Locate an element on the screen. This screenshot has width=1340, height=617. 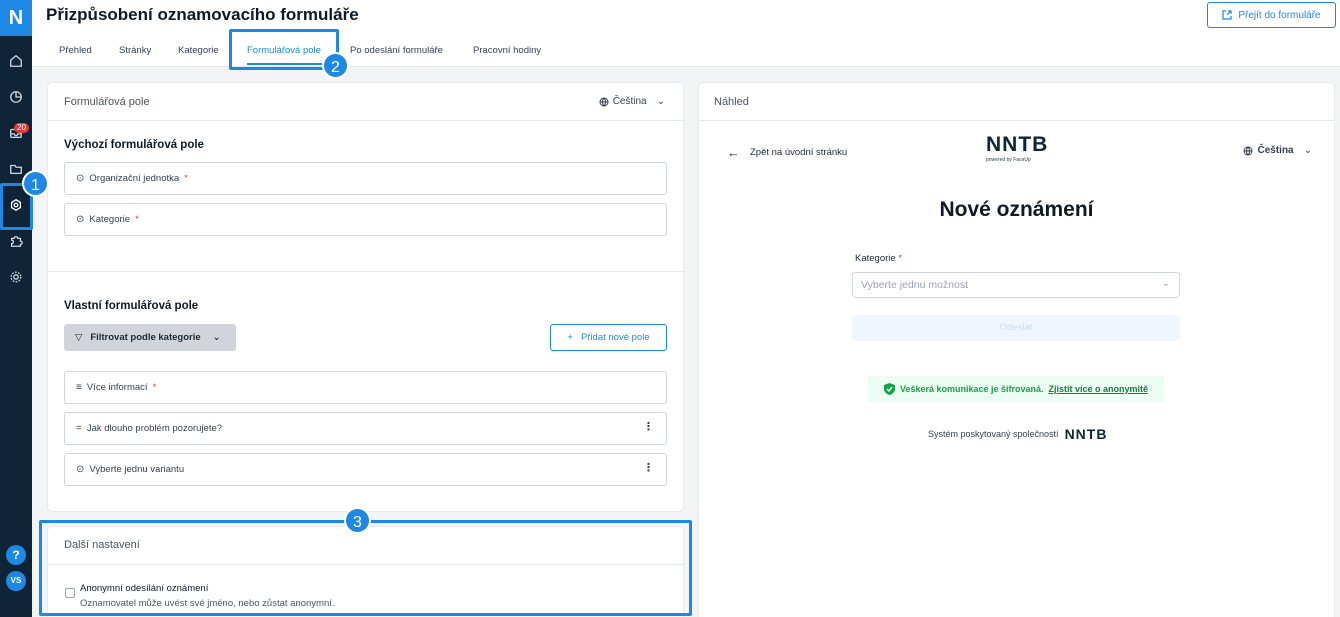
arrow-left-icon: ← is located at coordinates (733, 152).